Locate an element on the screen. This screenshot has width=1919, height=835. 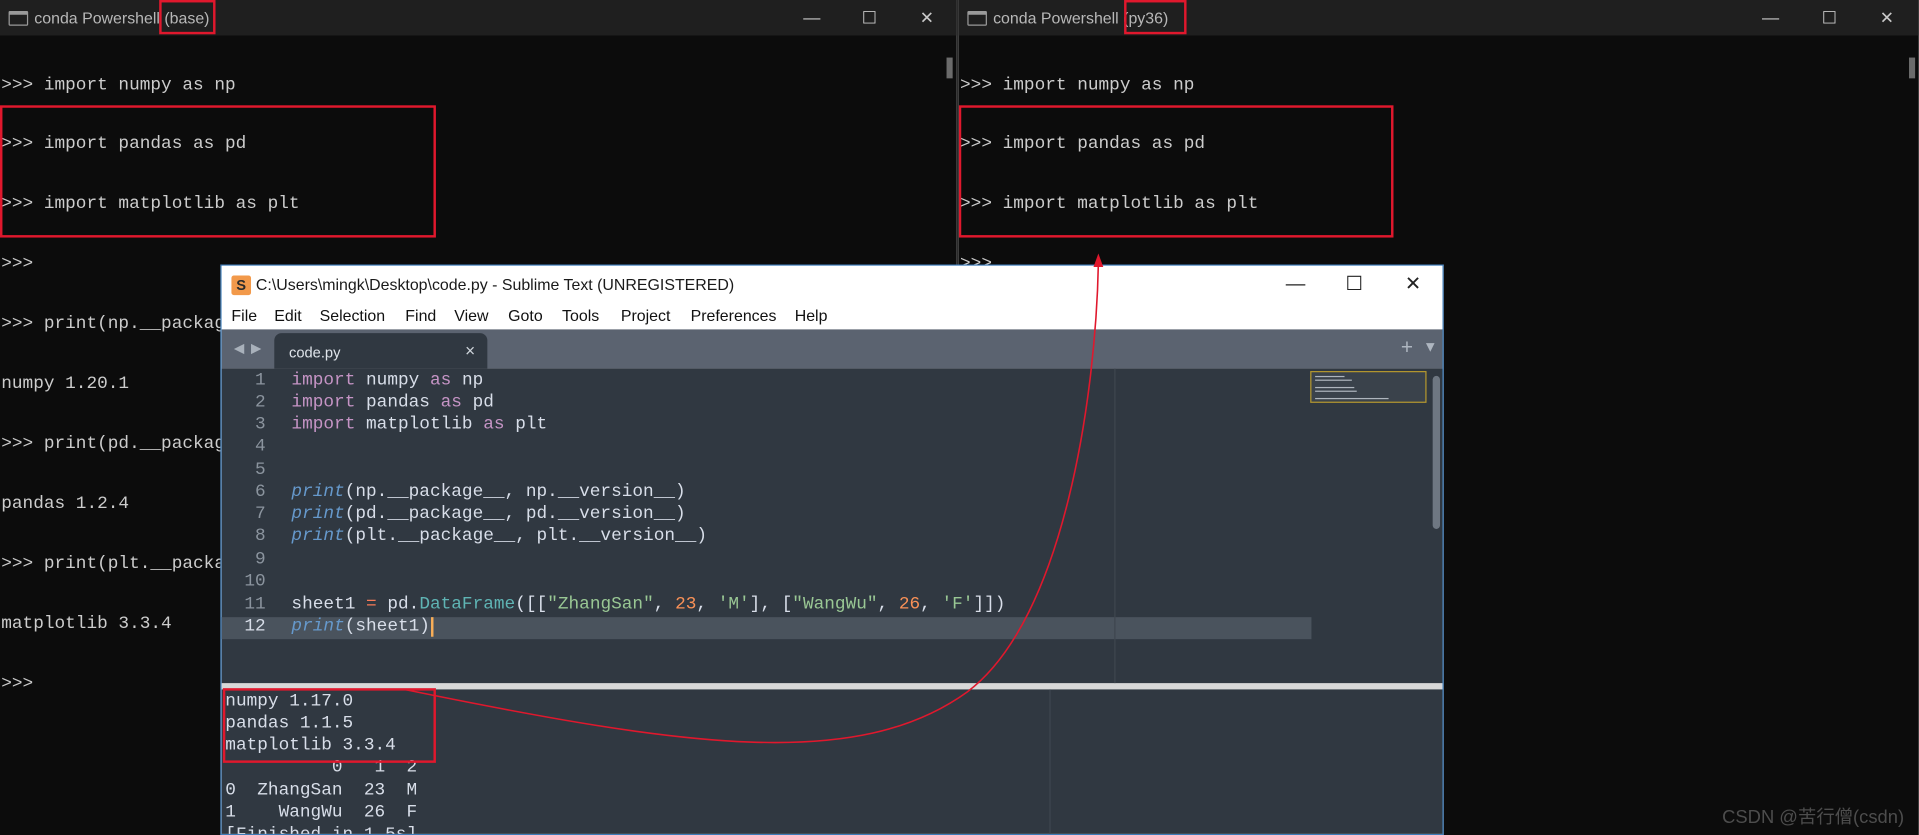
line-number: 8 is located at coordinates (260, 536).